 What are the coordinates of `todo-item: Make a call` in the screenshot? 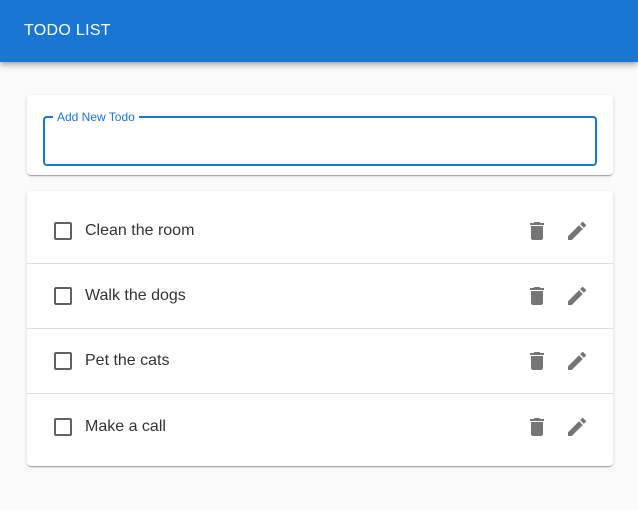 It's located at (320, 426).